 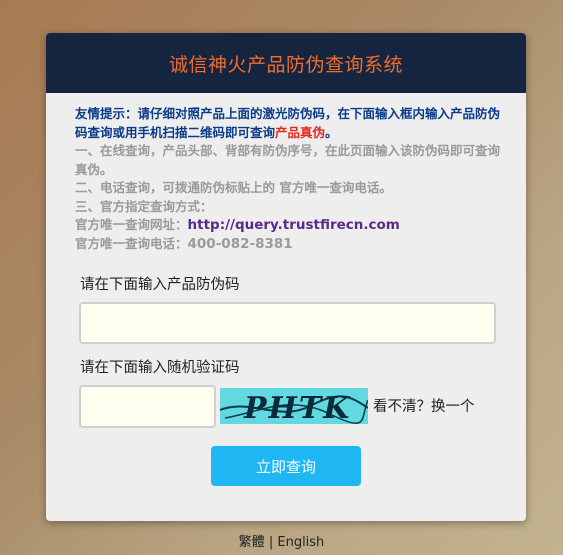 I want to click on notice-tip-suffix: 。, so click(x=331, y=132).